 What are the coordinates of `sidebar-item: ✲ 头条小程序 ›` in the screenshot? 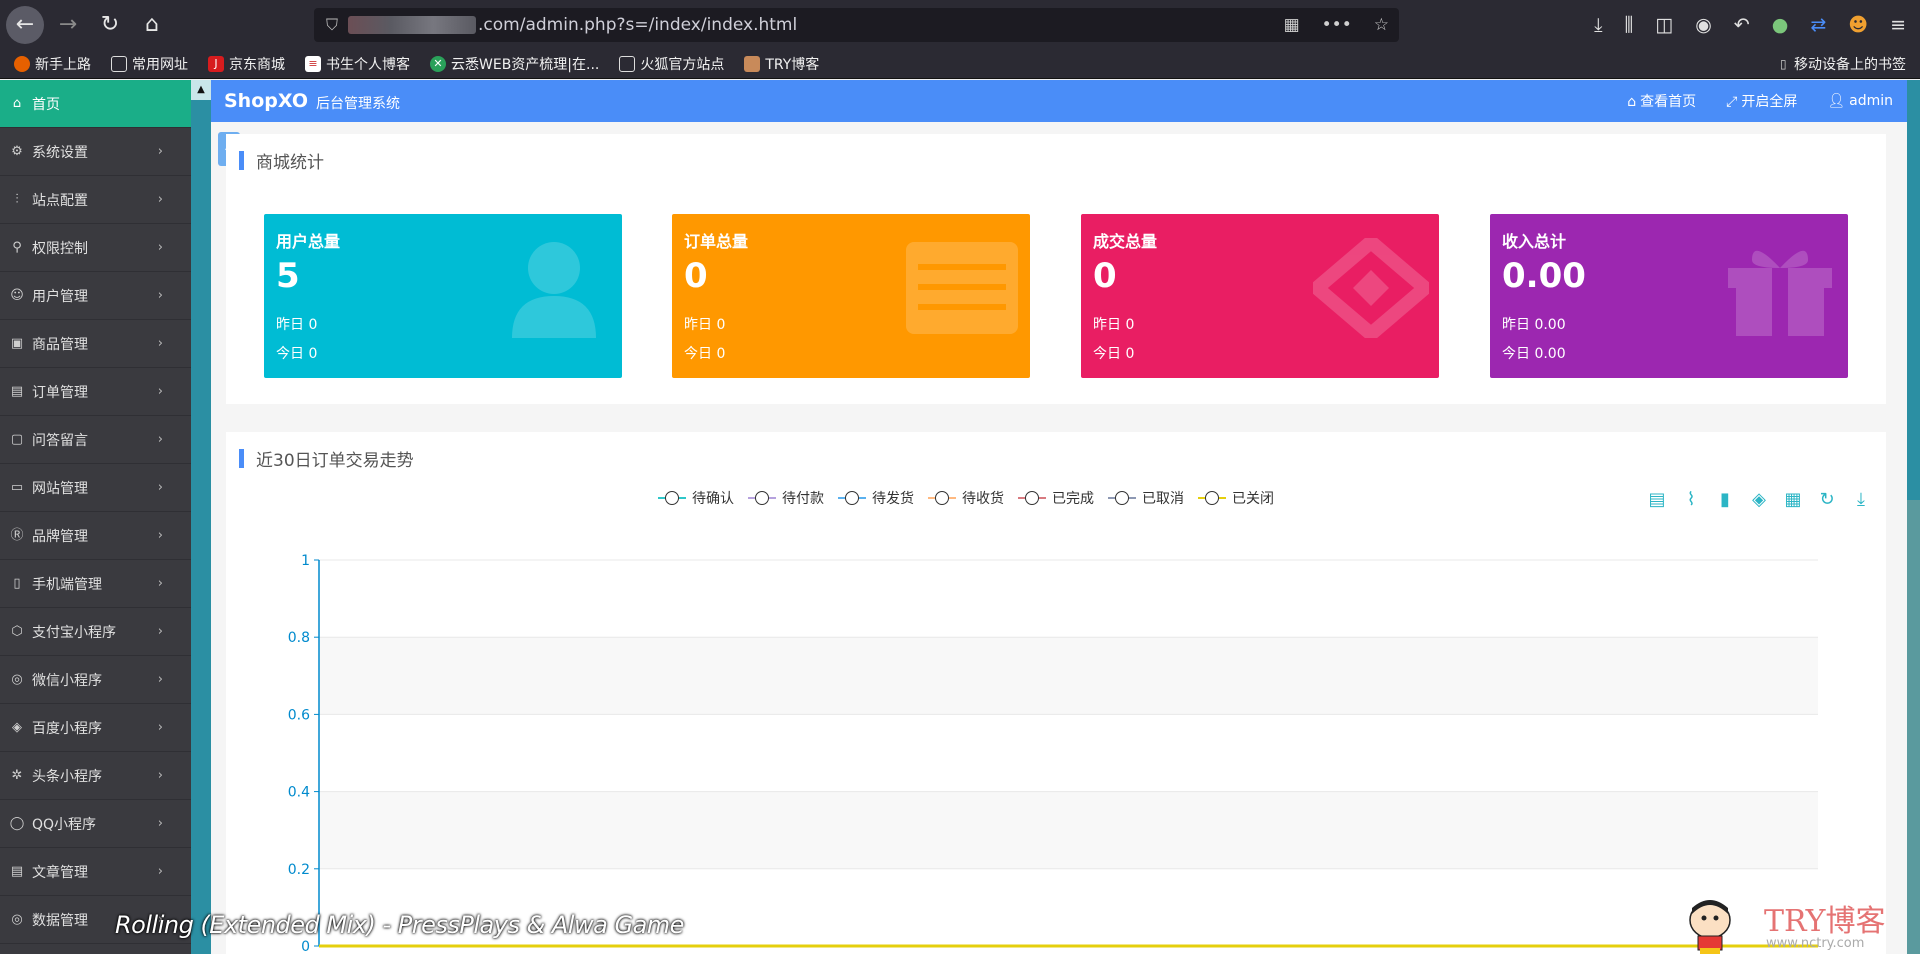 It's located at (95, 776).